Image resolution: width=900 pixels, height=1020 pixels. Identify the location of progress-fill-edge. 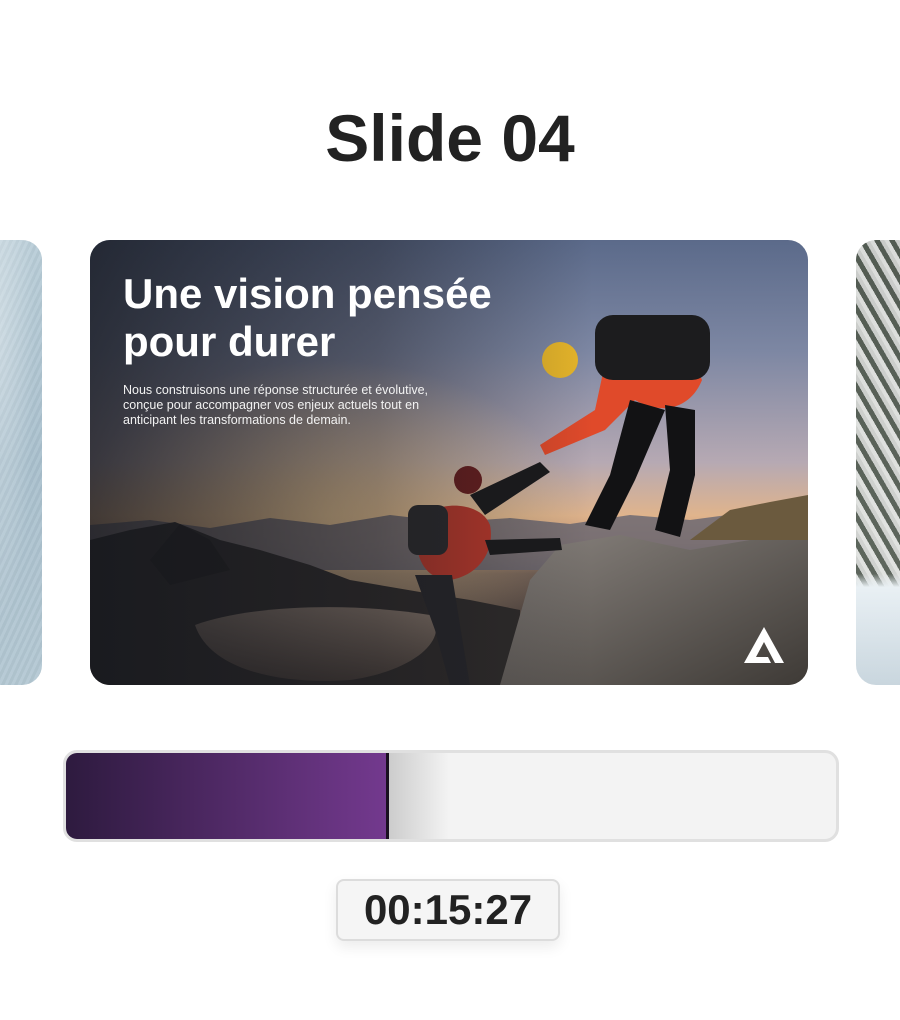
(419, 796).